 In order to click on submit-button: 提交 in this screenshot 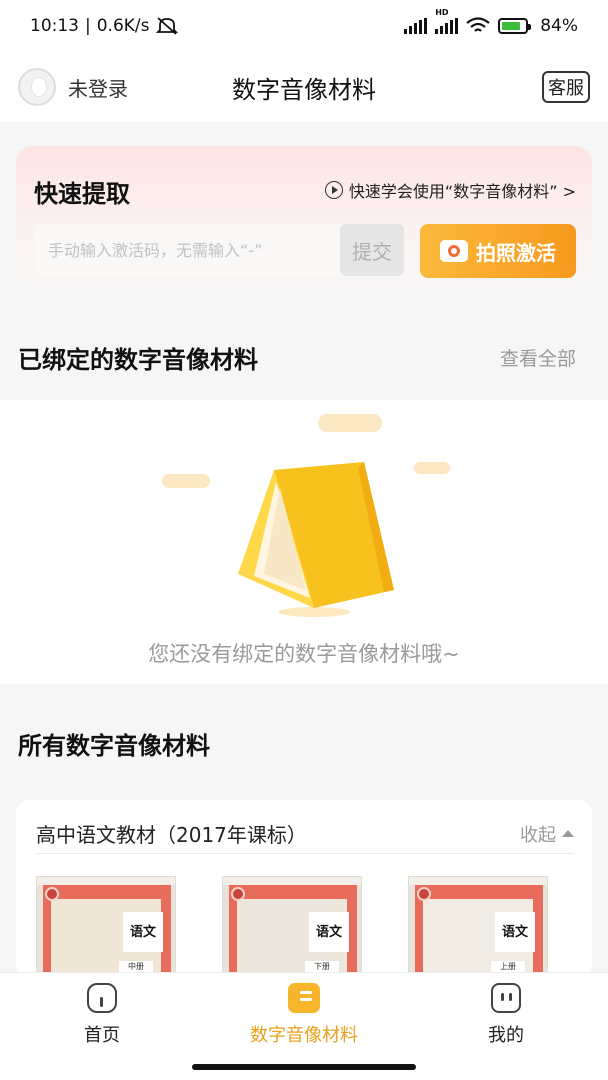, I will do `click(372, 250)`.